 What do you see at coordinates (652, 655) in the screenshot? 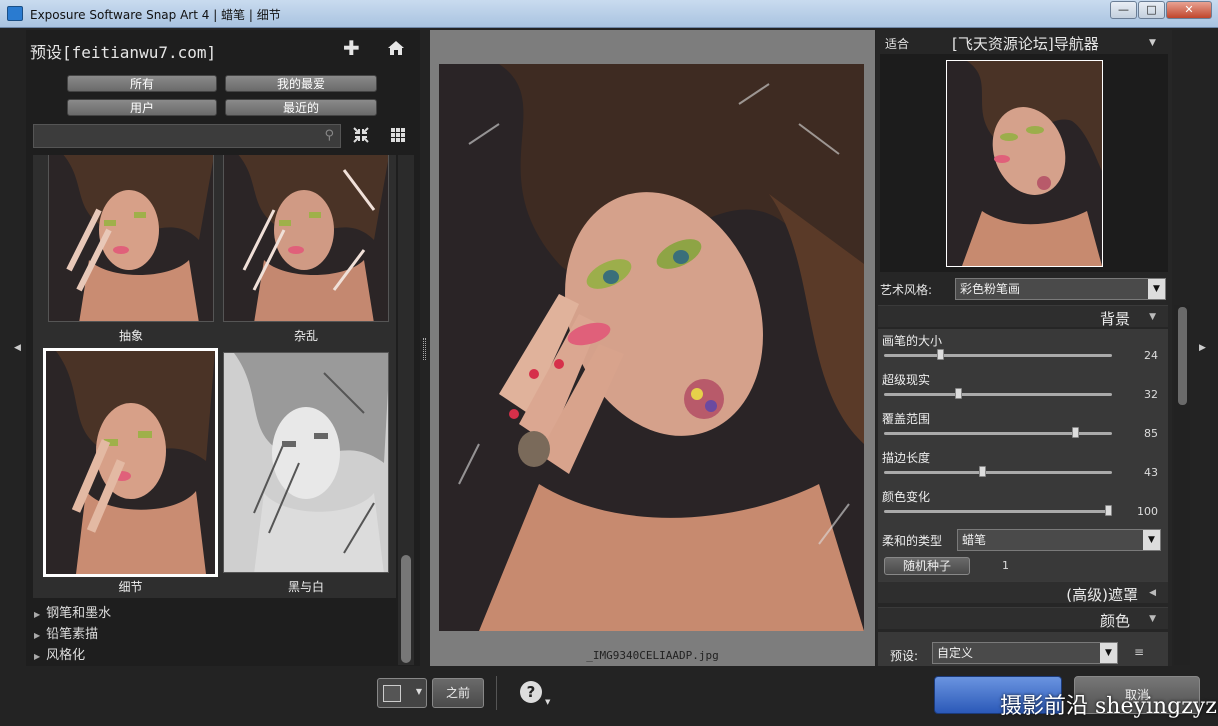
I see `image-filename: _IMG9340CELIAADP.jpg` at bounding box center [652, 655].